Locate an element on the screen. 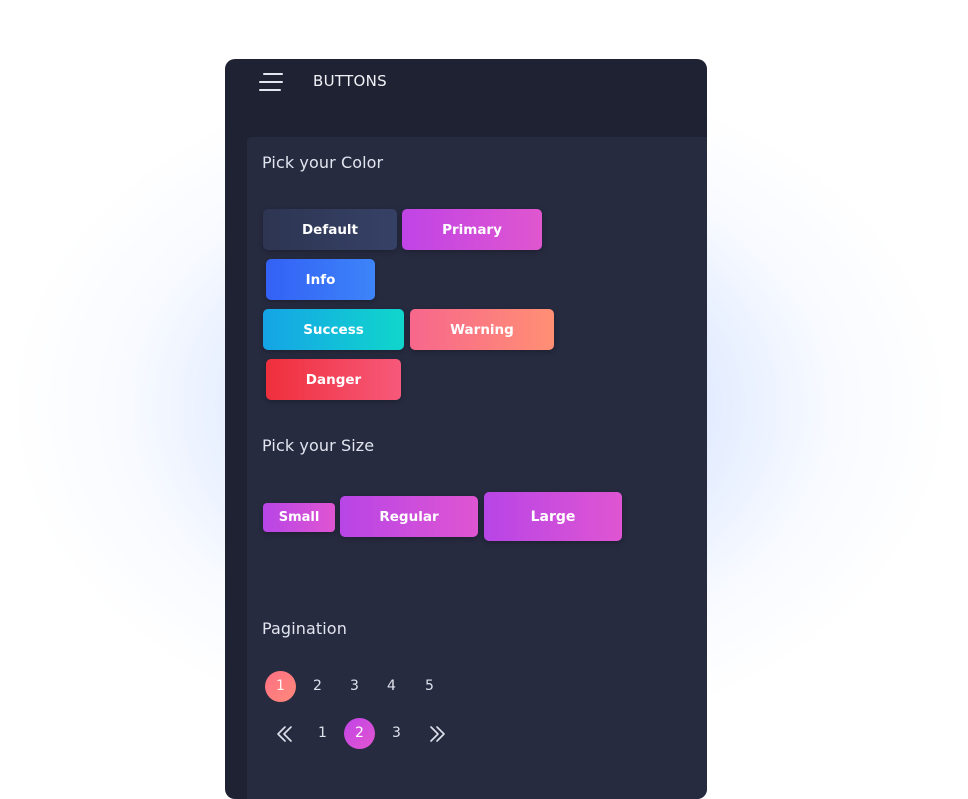  hamburger-menu-icon is located at coordinates (271, 83).